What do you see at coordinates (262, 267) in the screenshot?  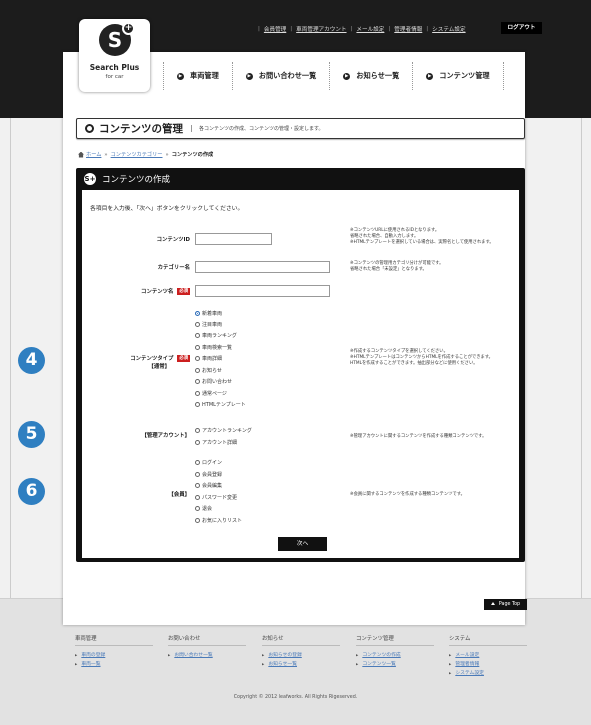 I see `category-name-input` at bounding box center [262, 267].